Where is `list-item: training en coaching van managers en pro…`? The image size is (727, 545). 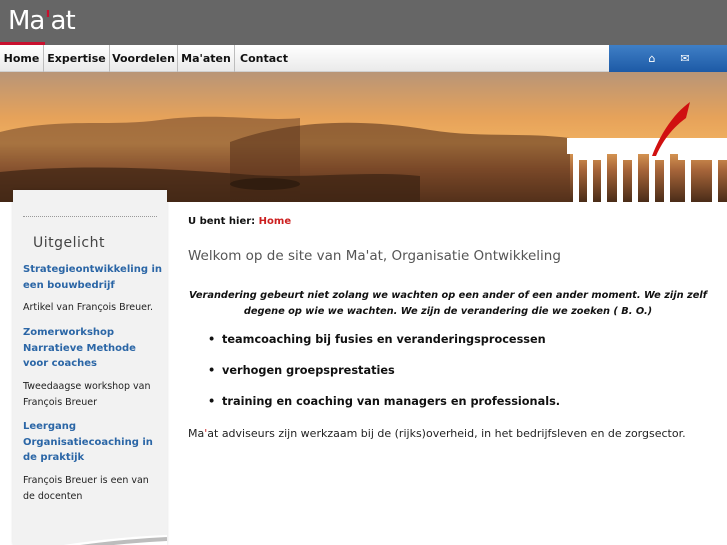
list-item: training en coaching van managers en pro… is located at coordinates (384, 410).